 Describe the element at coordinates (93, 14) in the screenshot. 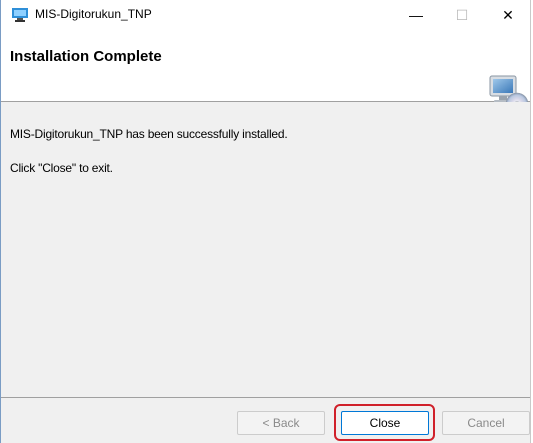

I see `window-title: MIS-Digitorukun_TNP` at that location.